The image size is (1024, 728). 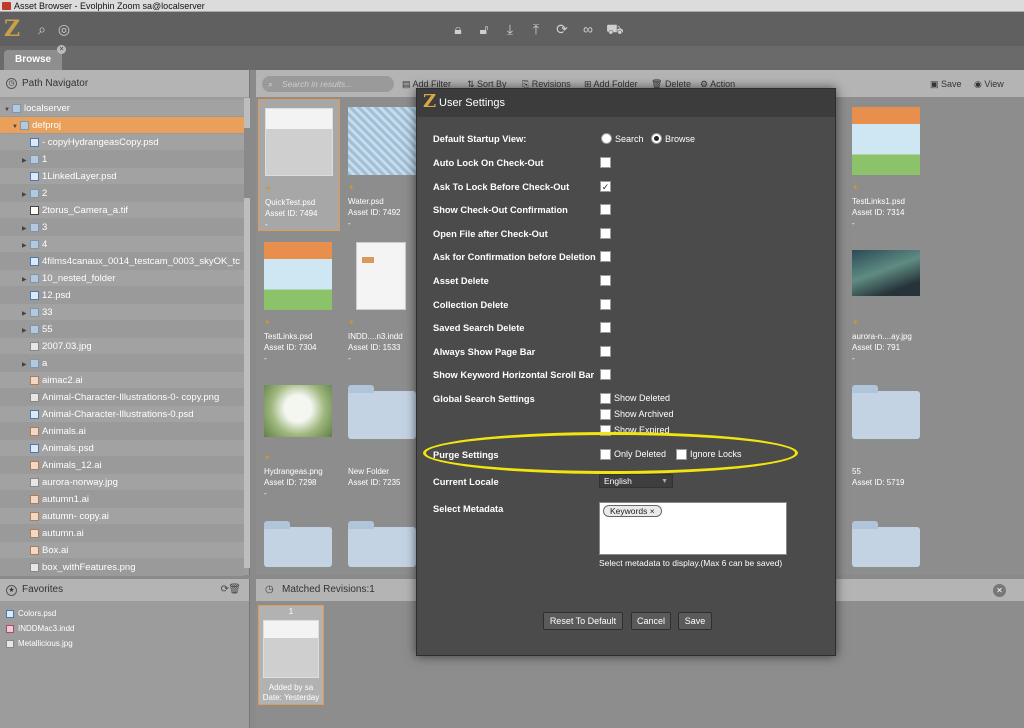 I want to click on tree-item: - copyHydrangeasCopy.psd, so click(x=122, y=142).